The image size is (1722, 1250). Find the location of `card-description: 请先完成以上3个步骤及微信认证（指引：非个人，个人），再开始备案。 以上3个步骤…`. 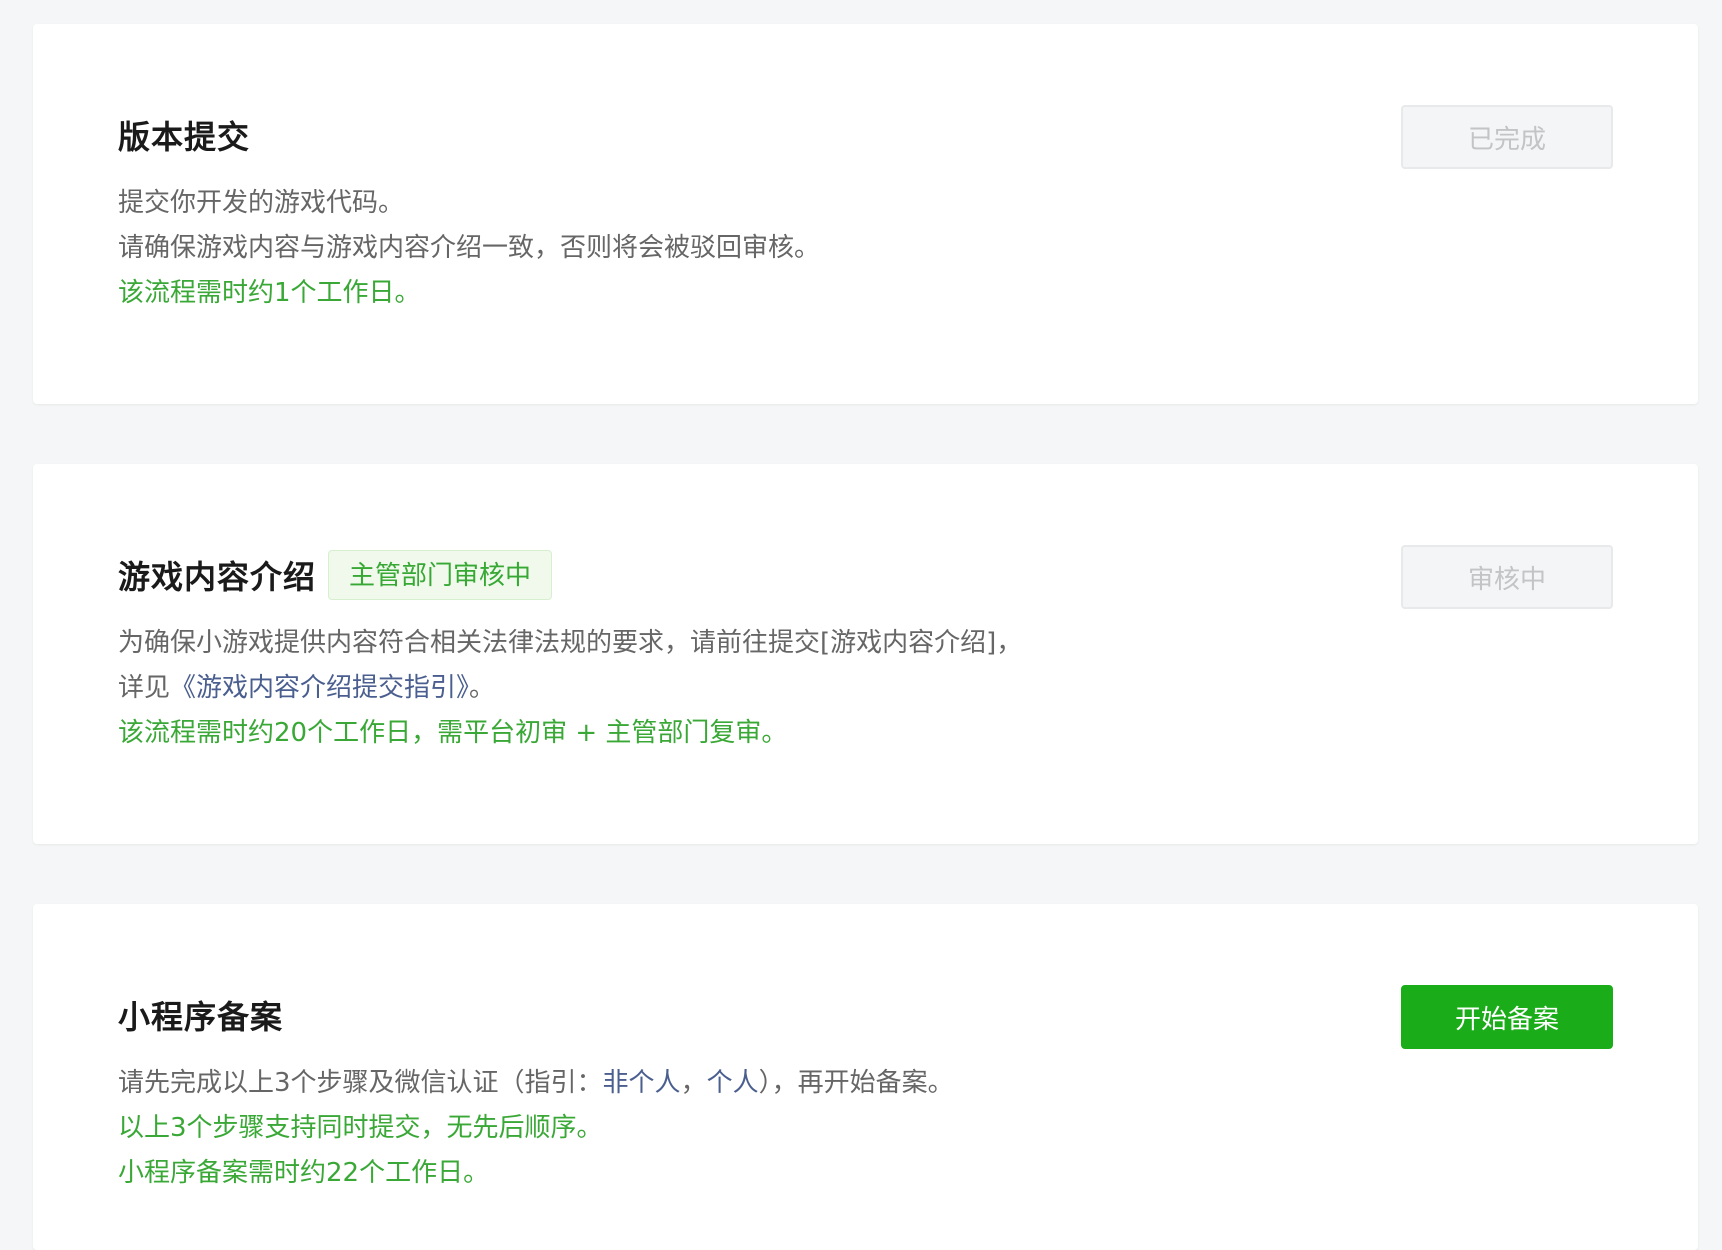

card-description: 请先完成以上3个步骤及微信认证（指引：非个人，个人），再开始备案。 以上3个步骤… is located at coordinates (865, 1128).